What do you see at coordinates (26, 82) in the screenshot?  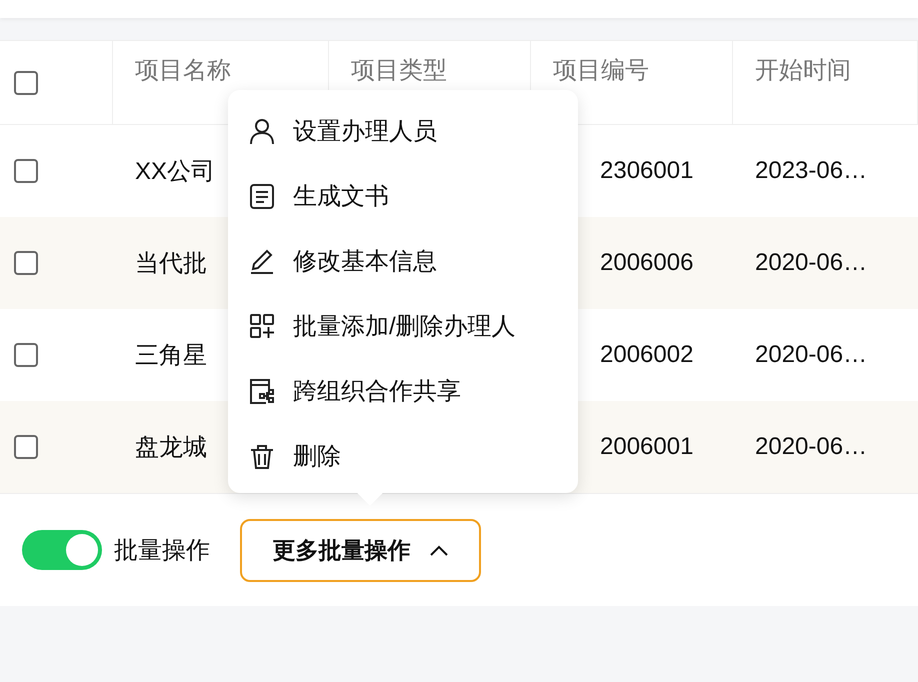 I see `select-all-checkbox` at bounding box center [26, 82].